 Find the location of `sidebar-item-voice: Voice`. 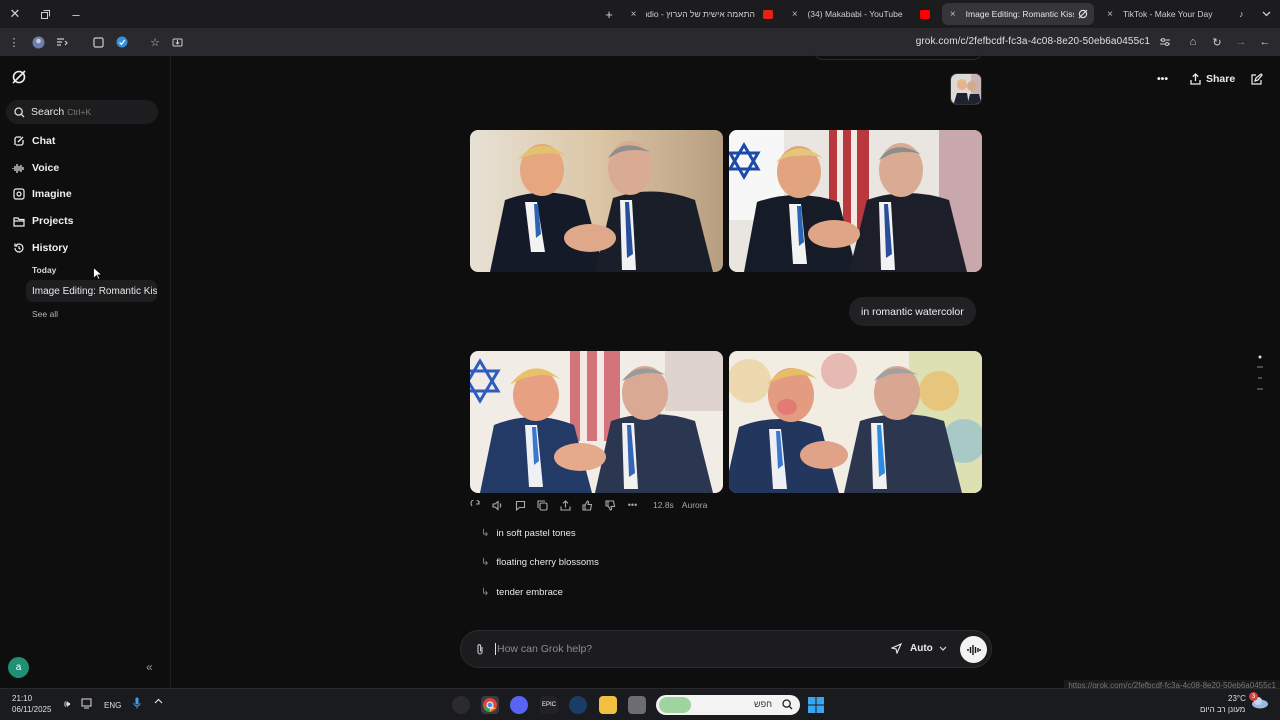

sidebar-item-voice: Voice is located at coordinates (35, 168).